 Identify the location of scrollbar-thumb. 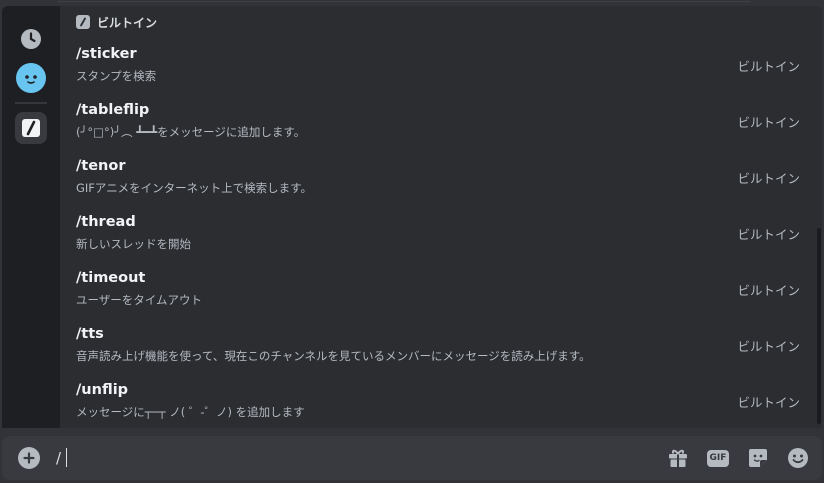
(819, 326).